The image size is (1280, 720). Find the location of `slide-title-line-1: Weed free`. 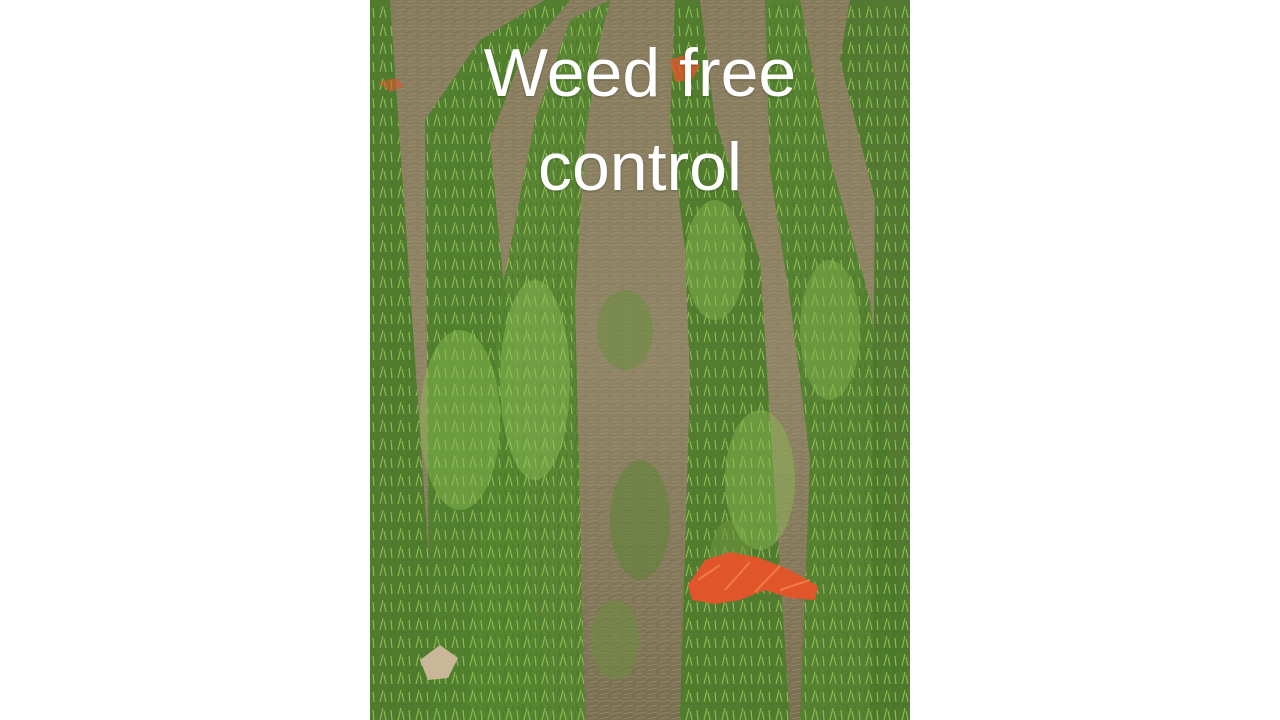

slide-title-line-1: Weed free is located at coordinates (640, 73).